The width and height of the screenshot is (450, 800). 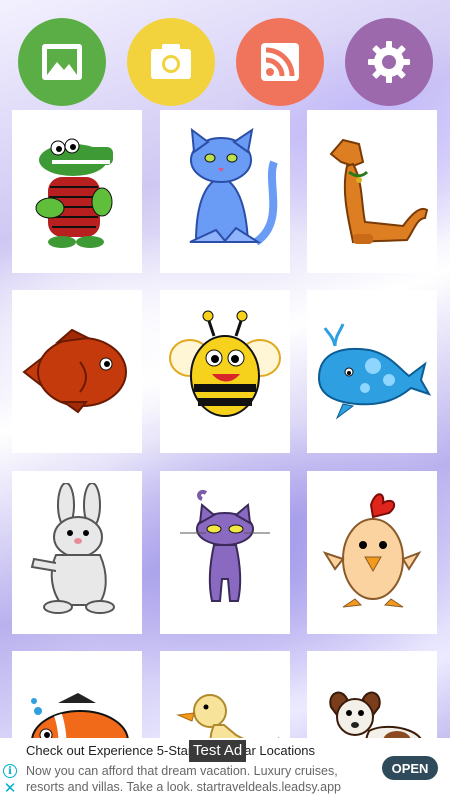 I want to click on chick-picture, so click(x=372, y=549).